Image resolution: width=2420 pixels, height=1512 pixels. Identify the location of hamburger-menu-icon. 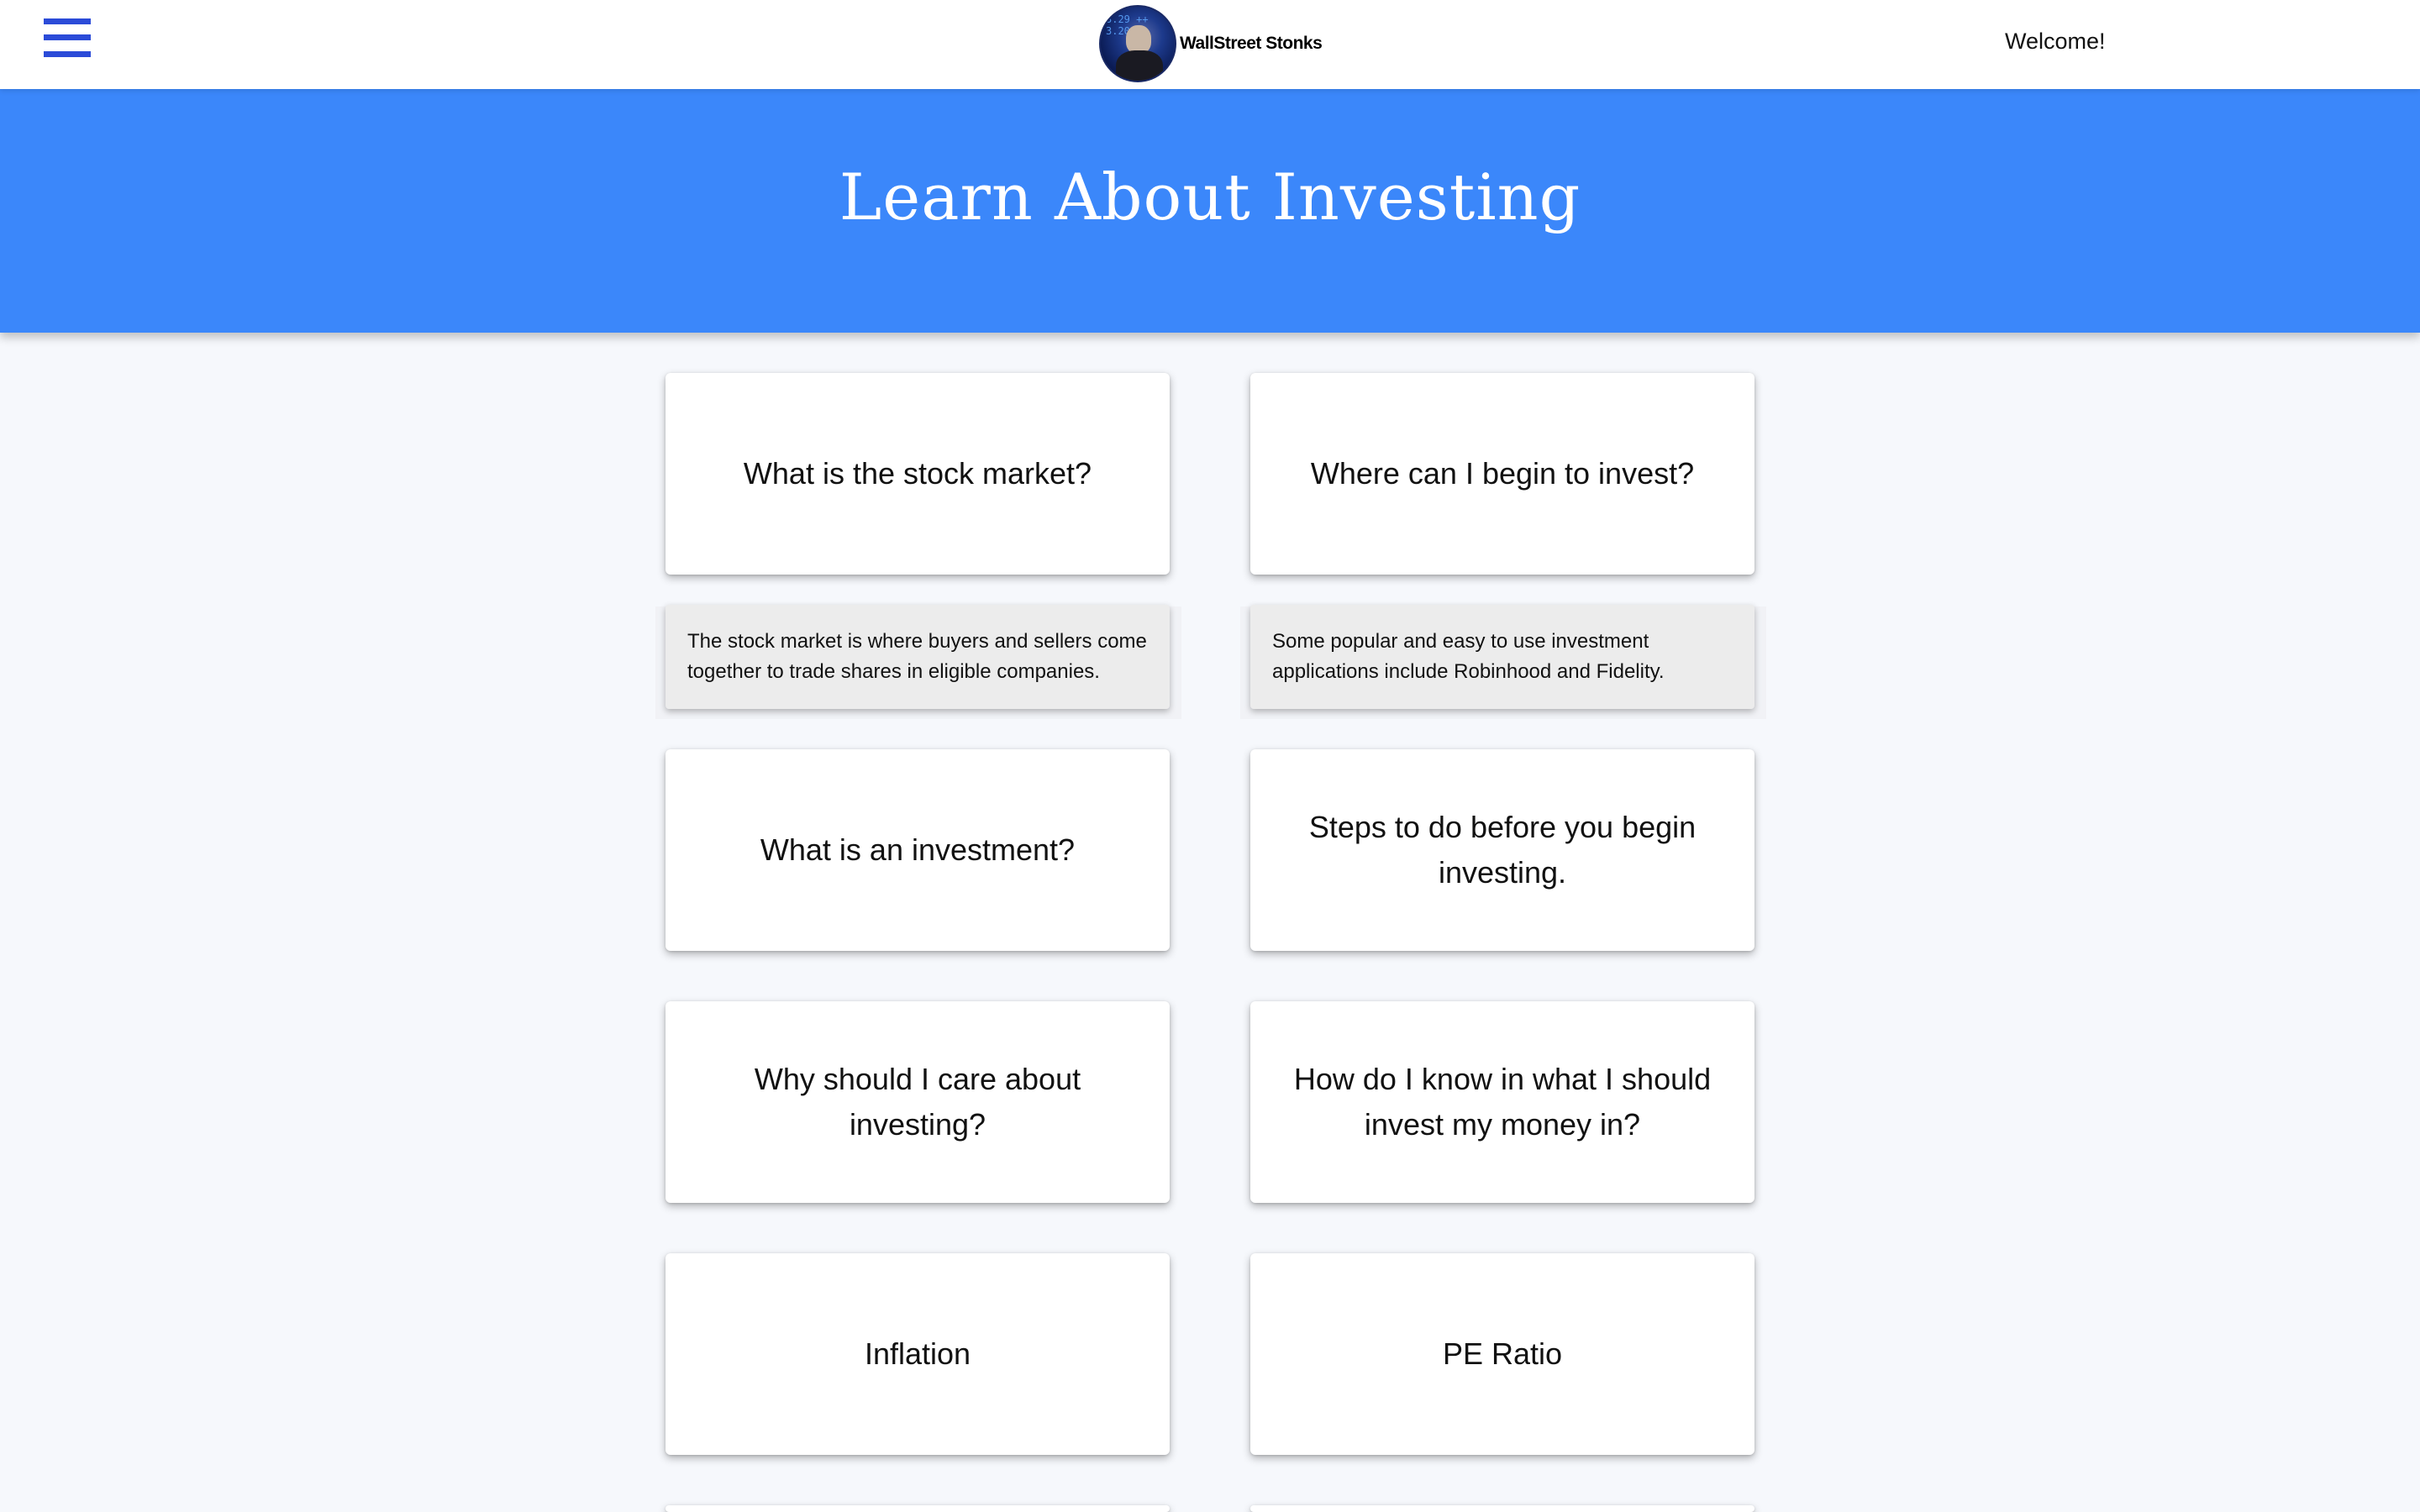
(67, 38).